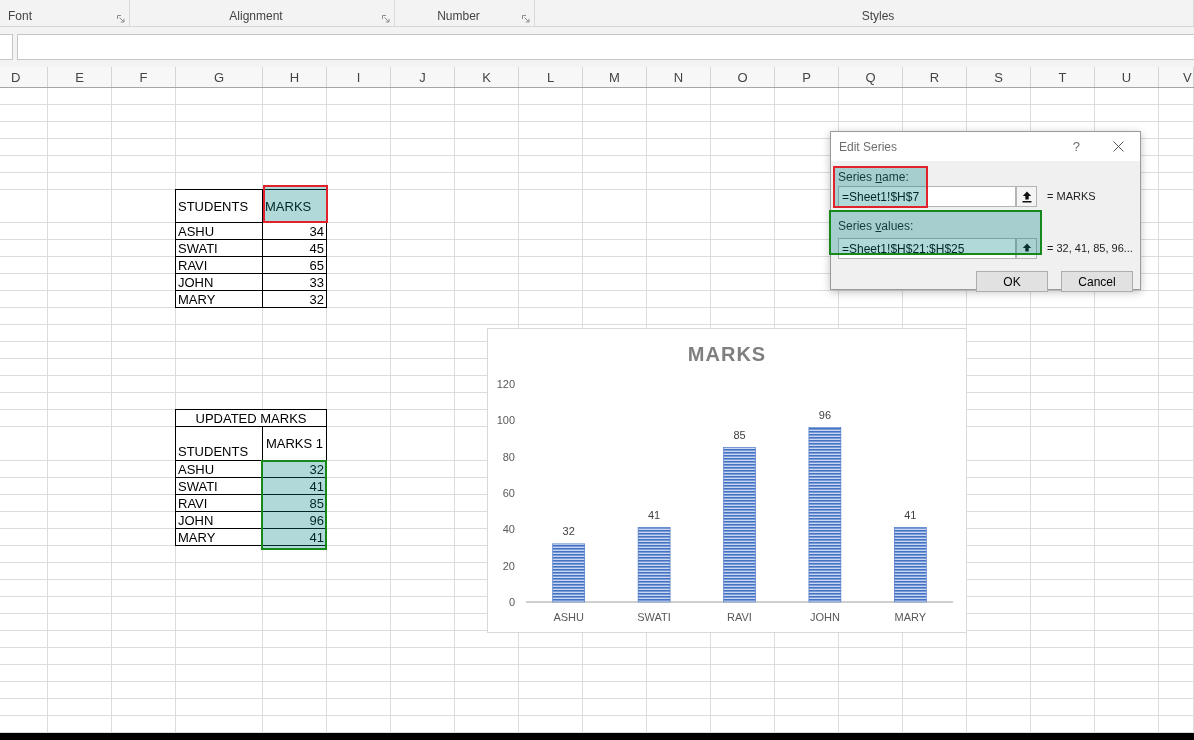  Describe the element at coordinates (251, 418) in the screenshot. I see `table-title-cell: UPDATED MARKS` at that location.